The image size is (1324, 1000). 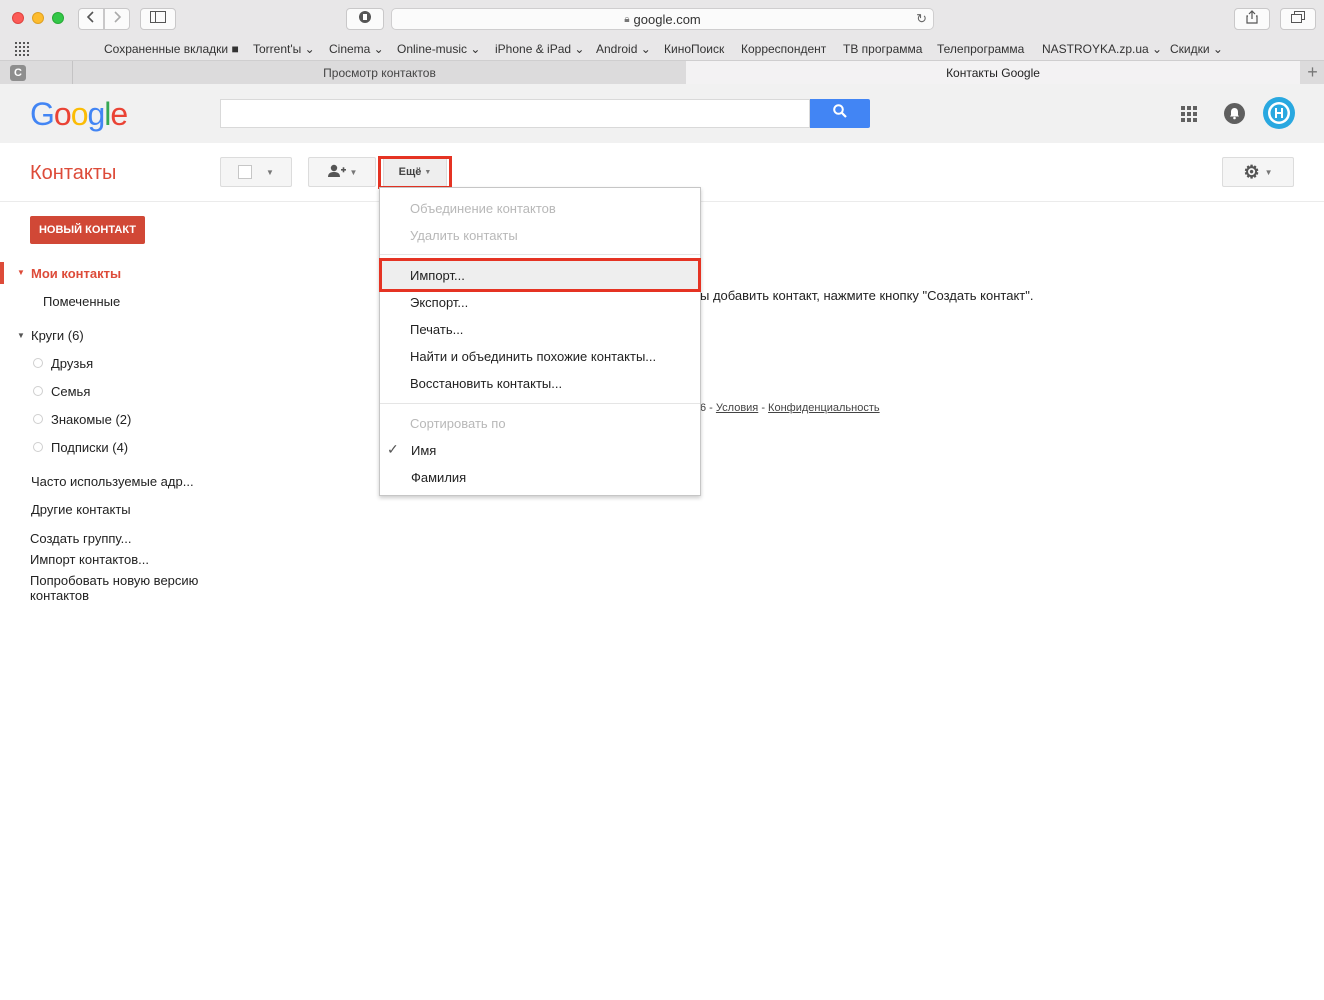 What do you see at coordinates (415, 172) in the screenshot?
I see `more-button-highlight` at bounding box center [415, 172].